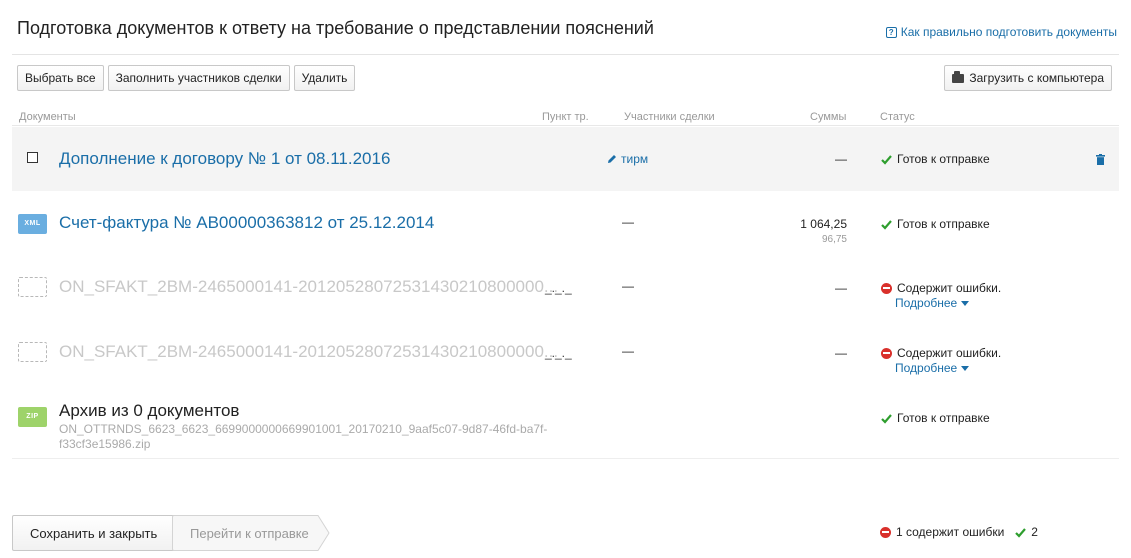 This screenshot has width=1131, height=558. Describe the element at coordinates (47, 117) in the screenshot. I see `column-header-documents: Документы` at that location.